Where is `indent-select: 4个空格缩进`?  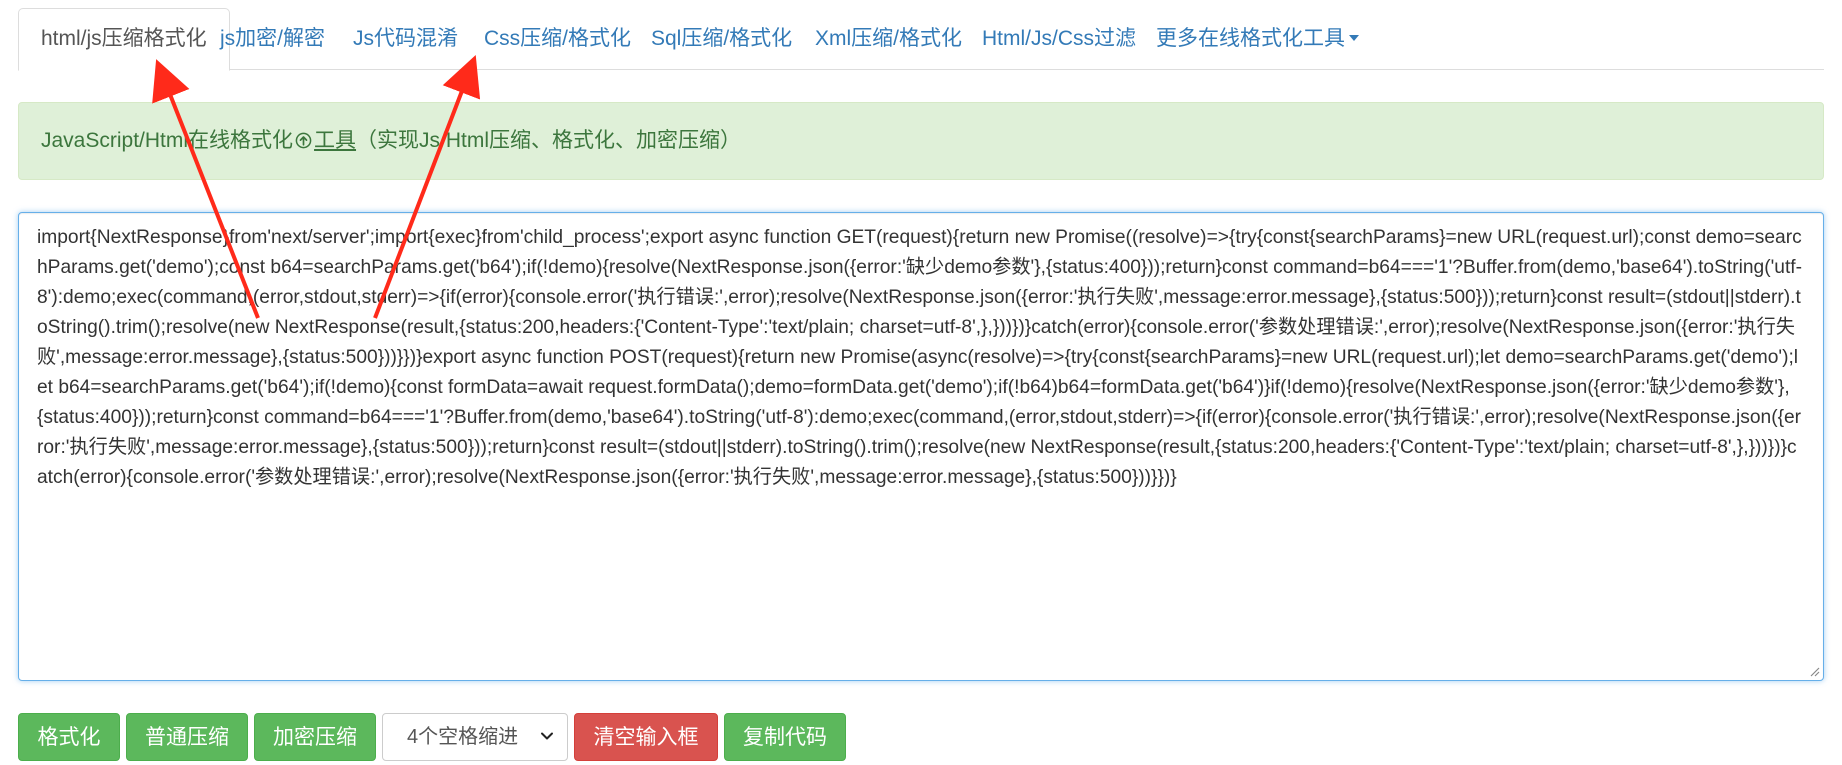 indent-select: 4个空格缩进 is located at coordinates (475, 737).